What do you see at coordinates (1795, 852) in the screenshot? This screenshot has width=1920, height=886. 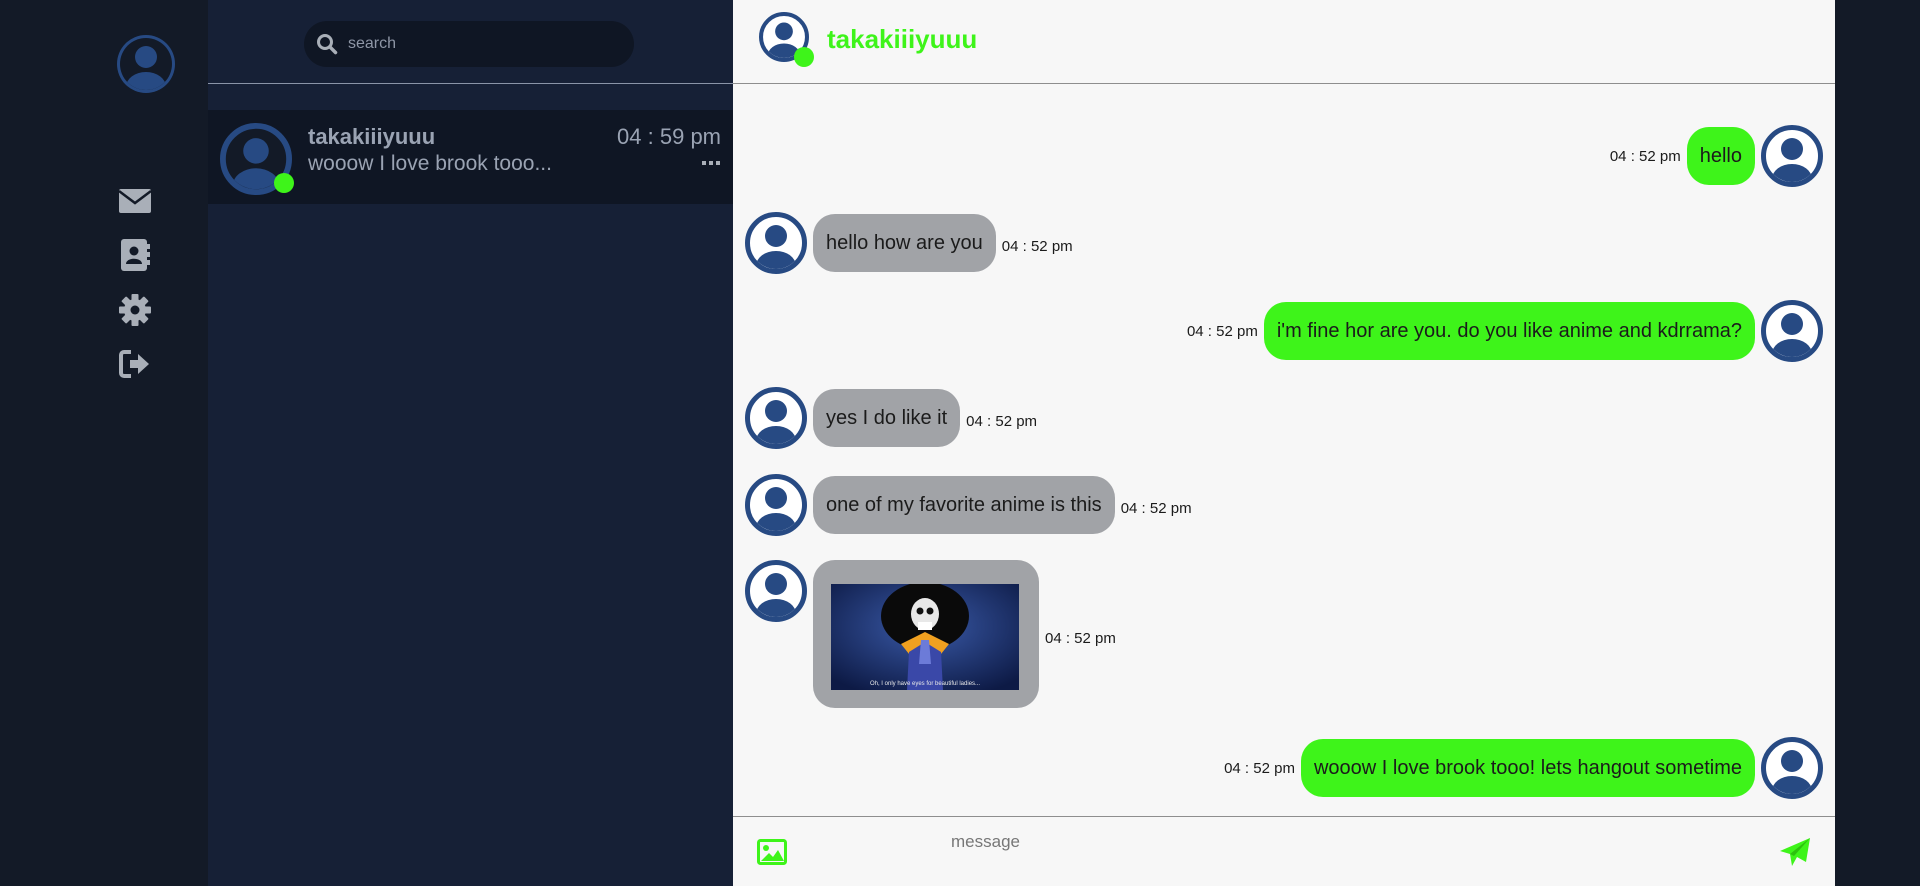 I see `send-icon` at bounding box center [1795, 852].